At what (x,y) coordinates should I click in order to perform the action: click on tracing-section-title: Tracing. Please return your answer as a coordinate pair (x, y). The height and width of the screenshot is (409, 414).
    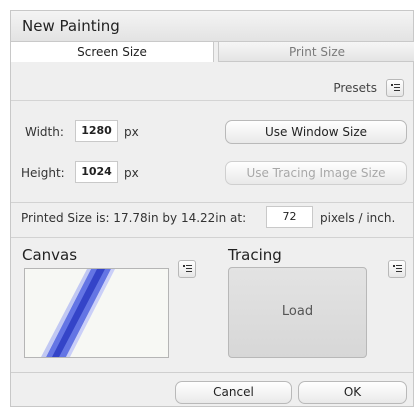
    Looking at the image, I should click on (255, 255).